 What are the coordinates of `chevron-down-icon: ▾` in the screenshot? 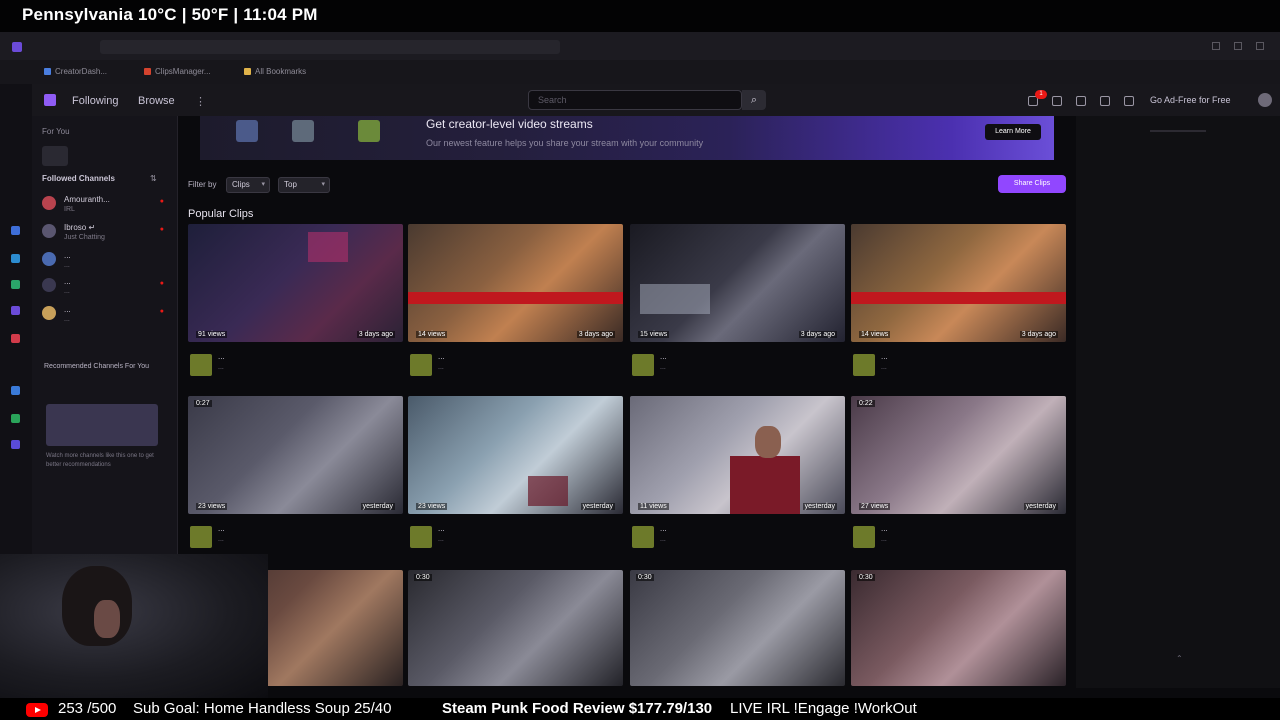 It's located at (323, 184).